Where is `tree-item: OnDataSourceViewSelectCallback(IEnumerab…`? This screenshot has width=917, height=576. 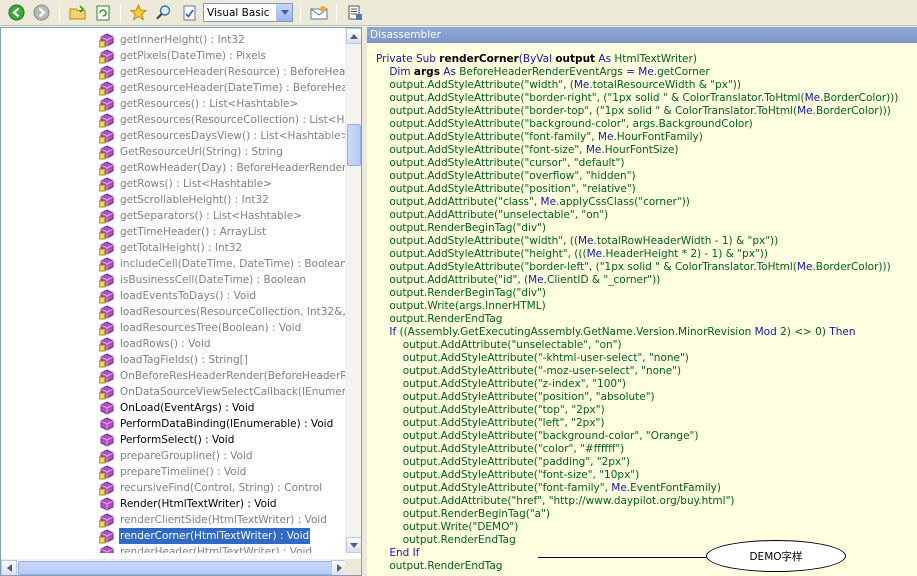
tree-item: OnDataSourceViewSelectCallback(IEnumerab… is located at coordinates (222, 392).